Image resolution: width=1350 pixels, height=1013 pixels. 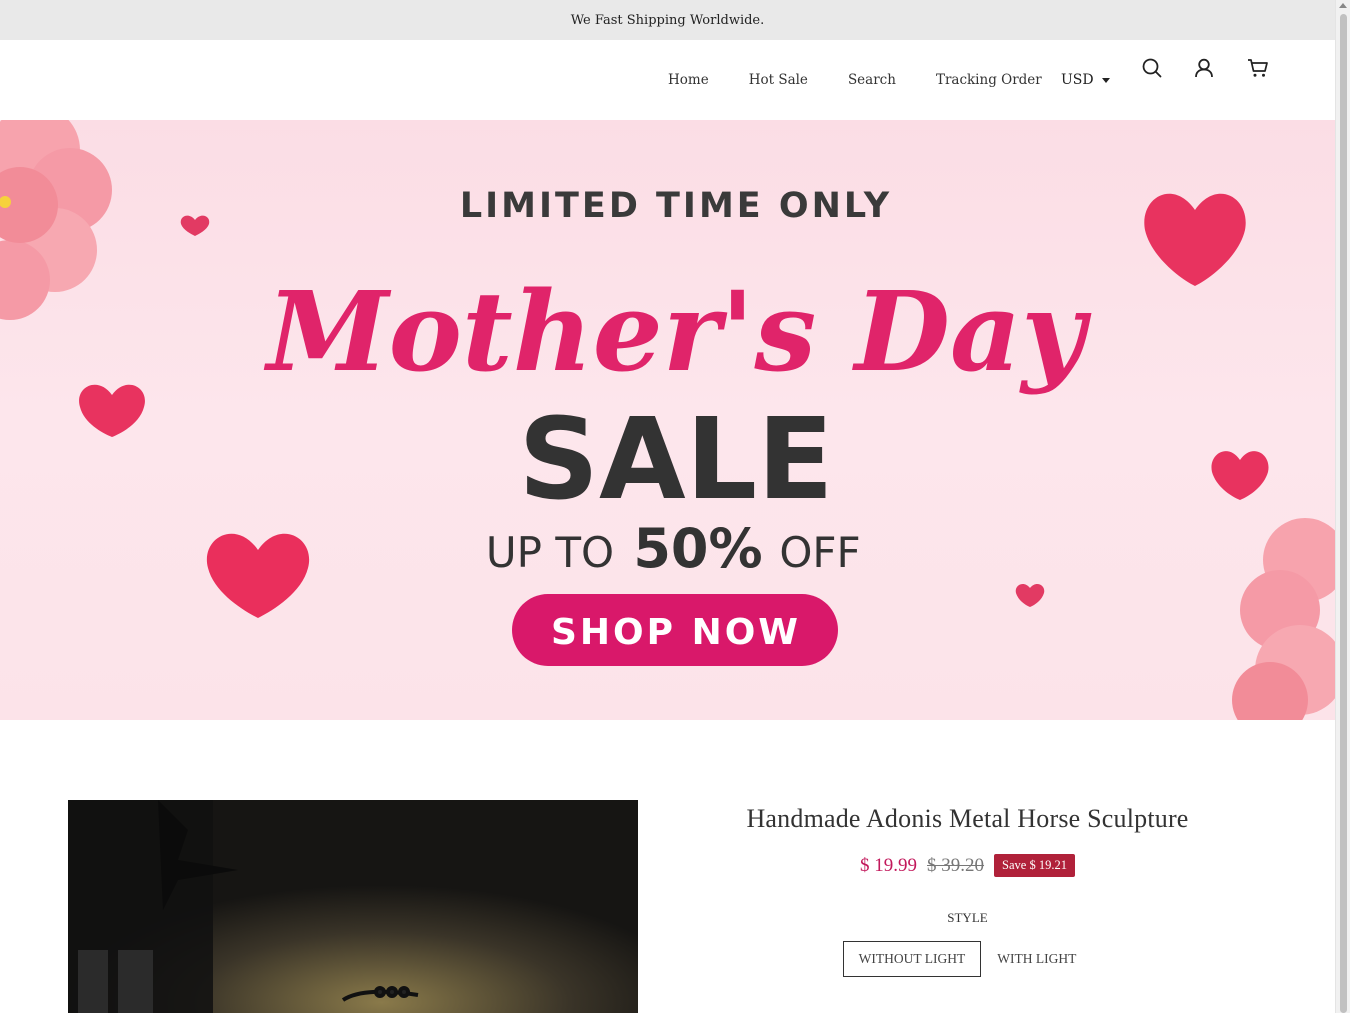 What do you see at coordinates (989, 80) in the screenshot?
I see `nav-tracking-order: Tracking Order` at bounding box center [989, 80].